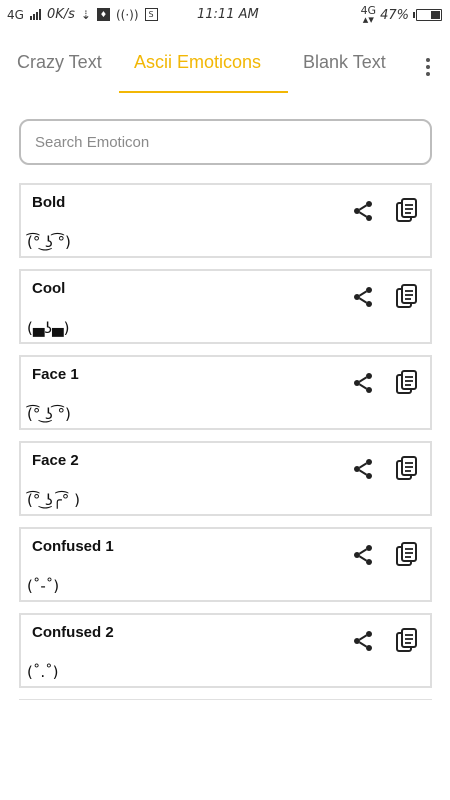 The height and width of the screenshot is (800, 450). What do you see at coordinates (225, 306) in the screenshot?
I see `emoticon-card: Cool (▄ʖ▄)` at bounding box center [225, 306].